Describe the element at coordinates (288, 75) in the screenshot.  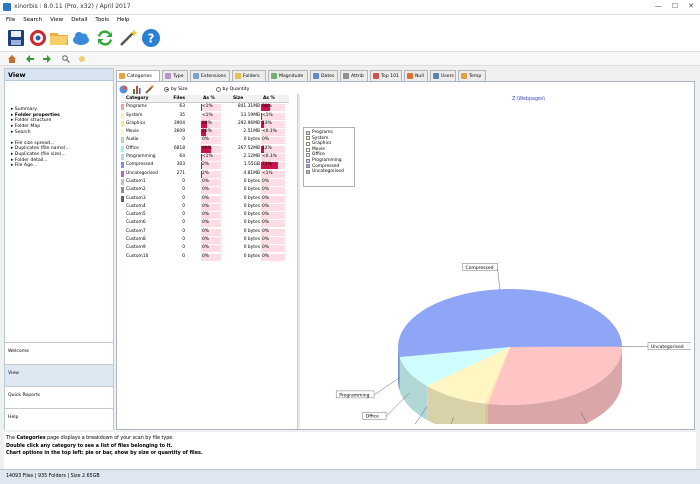
I see `tab-magnitude: Magnitude` at that location.